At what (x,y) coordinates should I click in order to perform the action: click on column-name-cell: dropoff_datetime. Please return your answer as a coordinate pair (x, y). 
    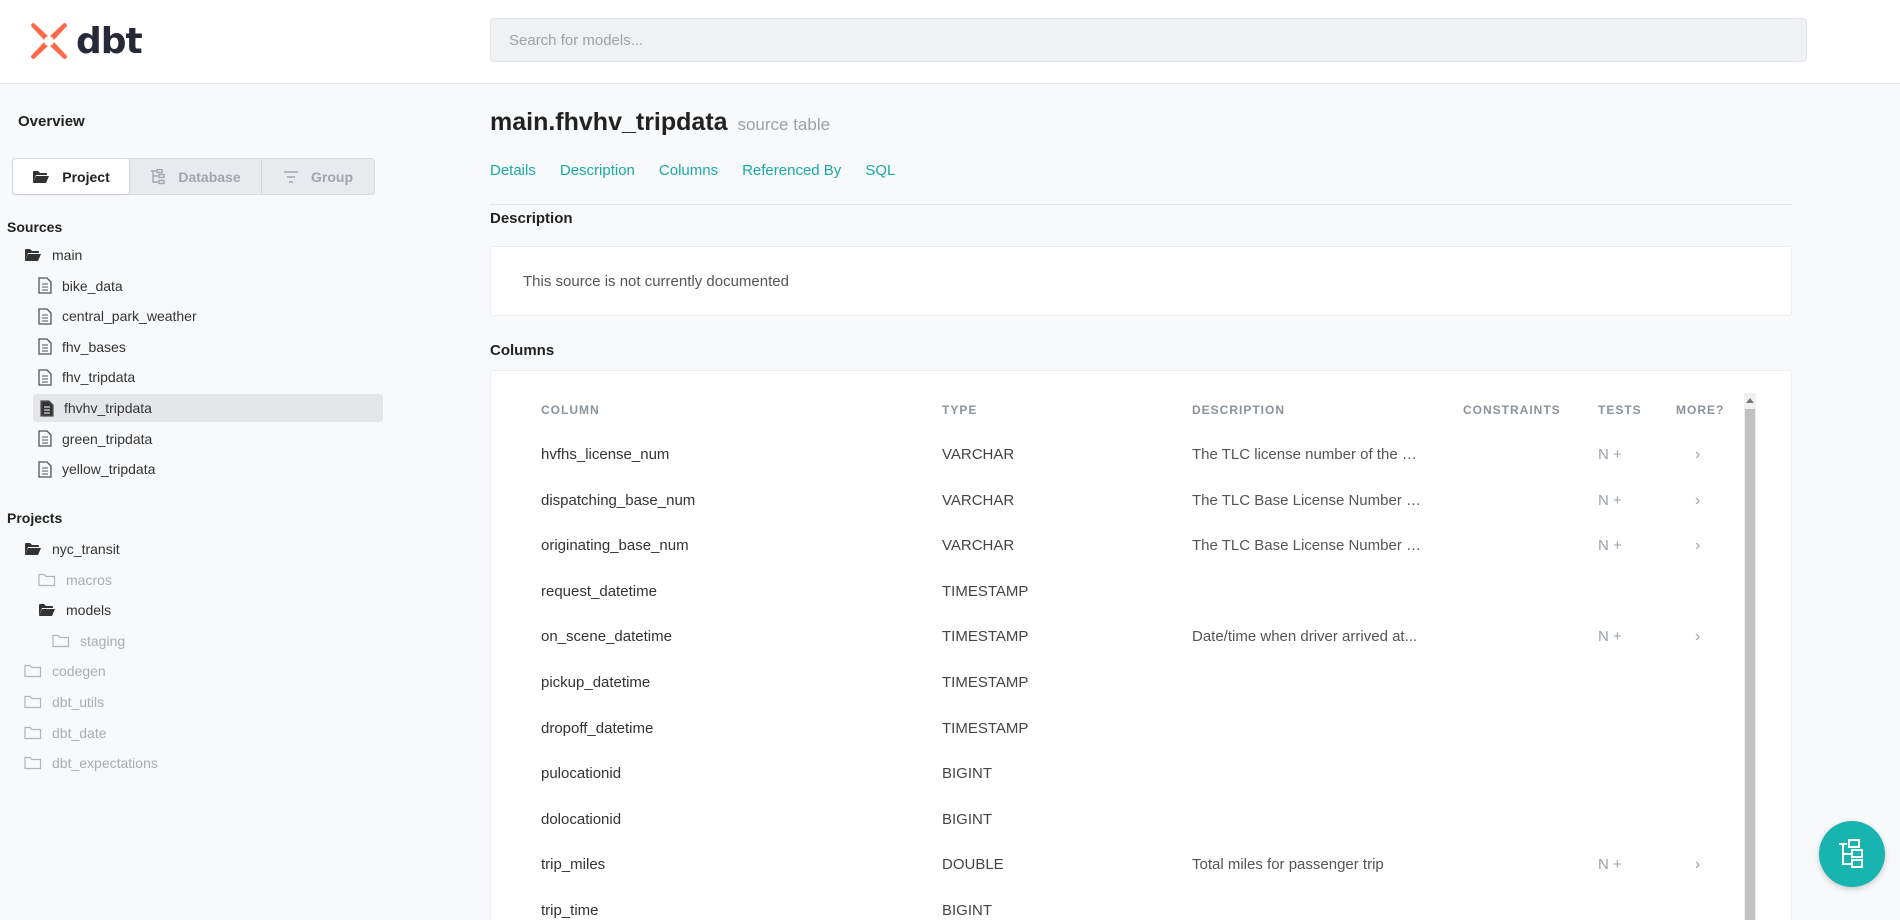
    Looking at the image, I should click on (597, 728).